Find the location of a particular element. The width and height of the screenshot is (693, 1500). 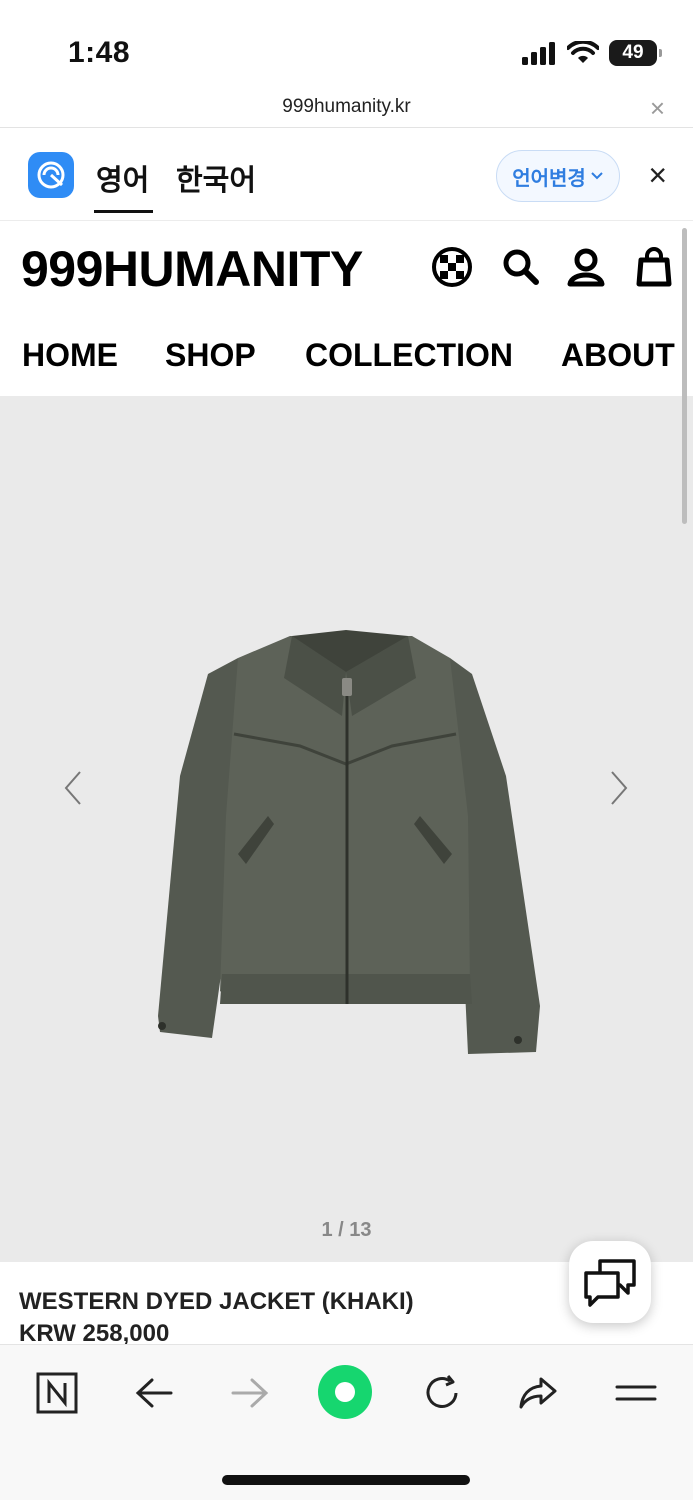

menu-button is located at coordinates (636, 1393).